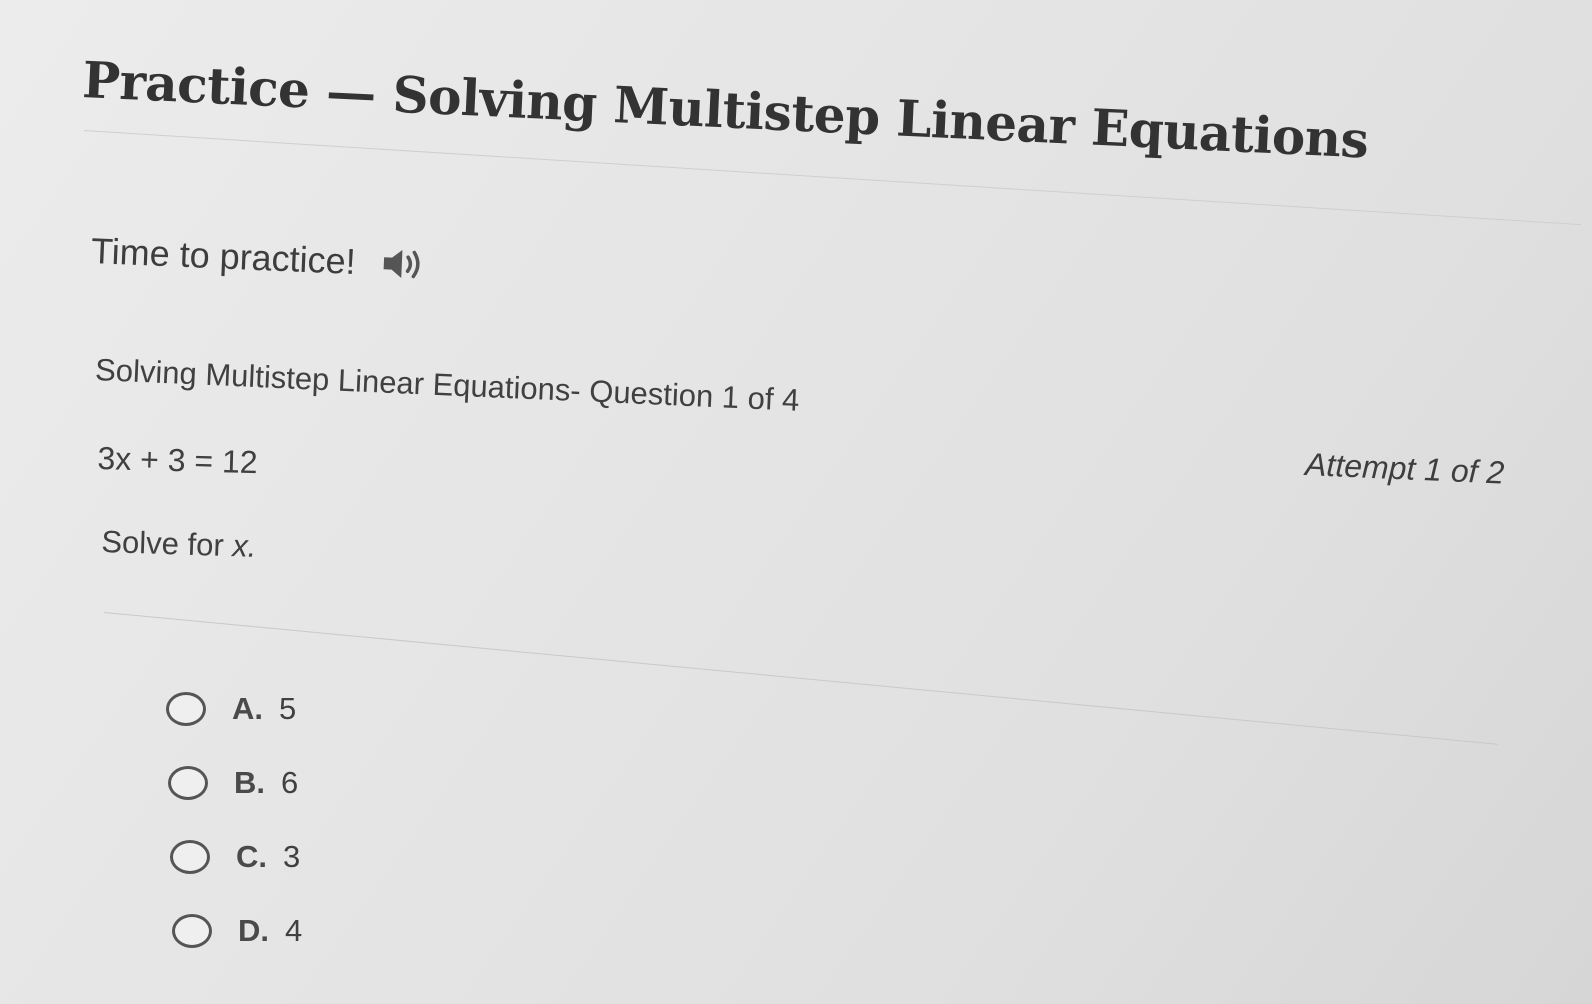  What do you see at coordinates (290, 782) in the screenshot?
I see `option-value: 6` at bounding box center [290, 782].